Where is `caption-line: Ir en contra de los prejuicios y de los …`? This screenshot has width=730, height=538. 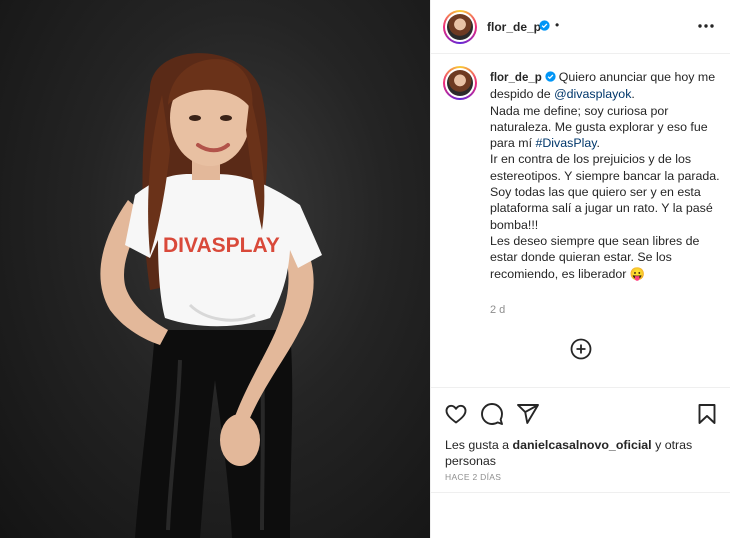
caption-line: Ir en contra de los prejuicios y de los … is located at coordinates (605, 167).